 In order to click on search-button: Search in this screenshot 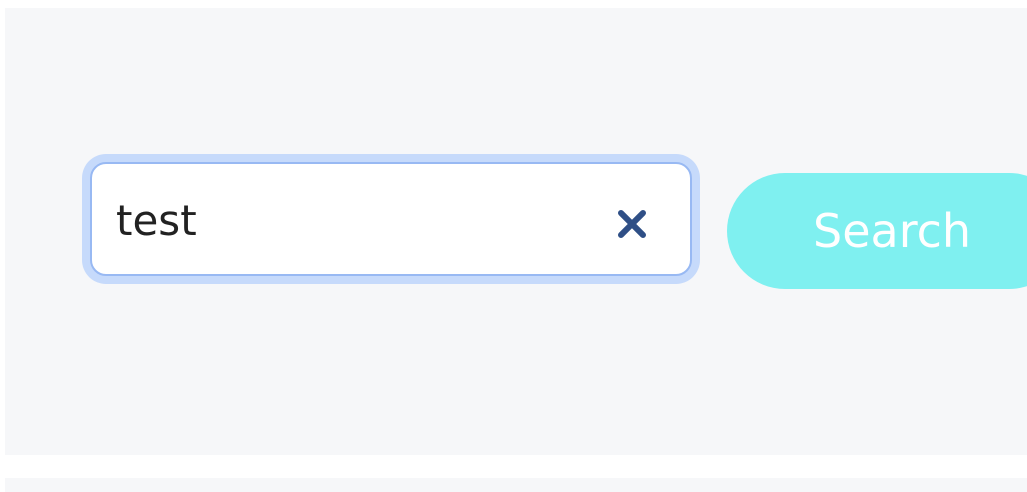, I will do `click(877, 231)`.